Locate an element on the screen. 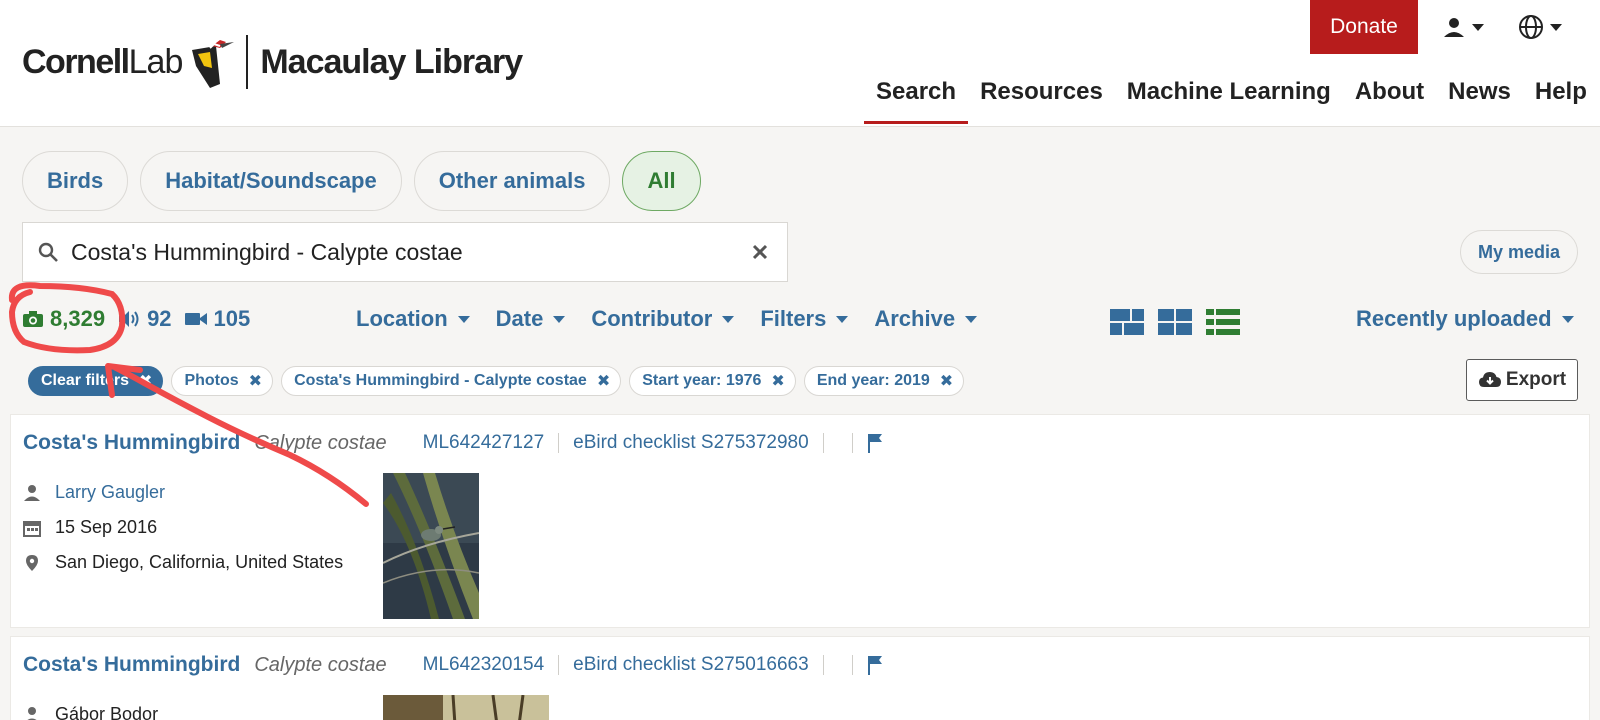 The width and height of the screenshot is (1600, 720). camera-icon is located at coordinates (33, 319).